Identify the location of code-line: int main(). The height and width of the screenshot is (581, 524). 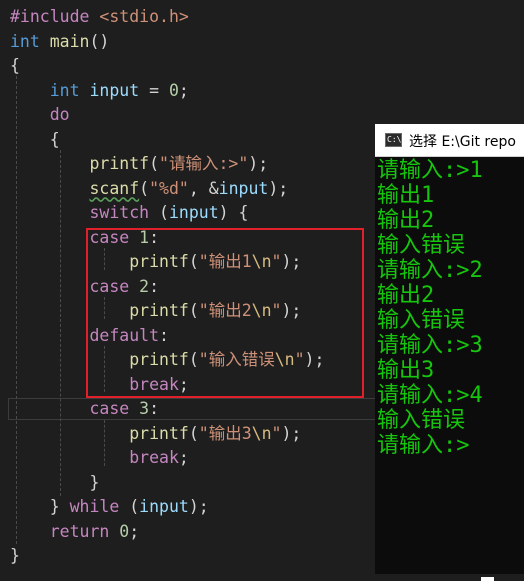
(59, 42).